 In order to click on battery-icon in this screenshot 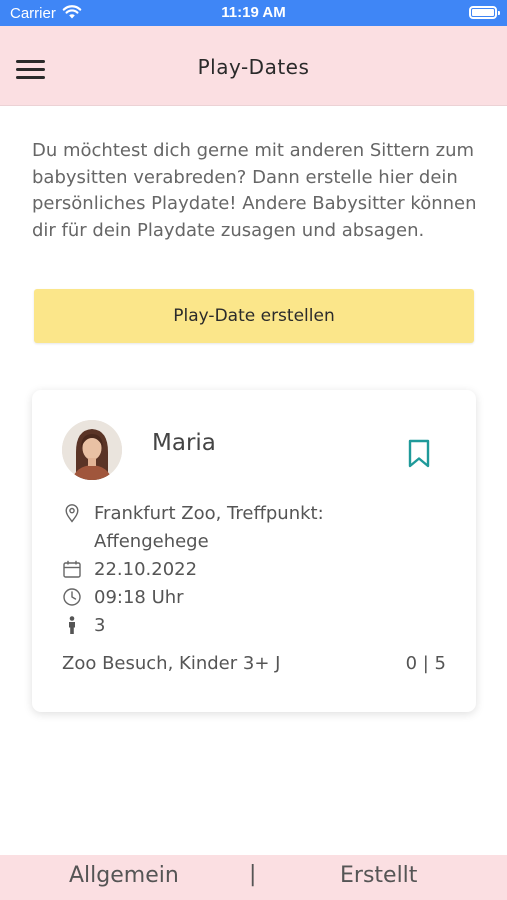, I will do `click(484, 12)`.